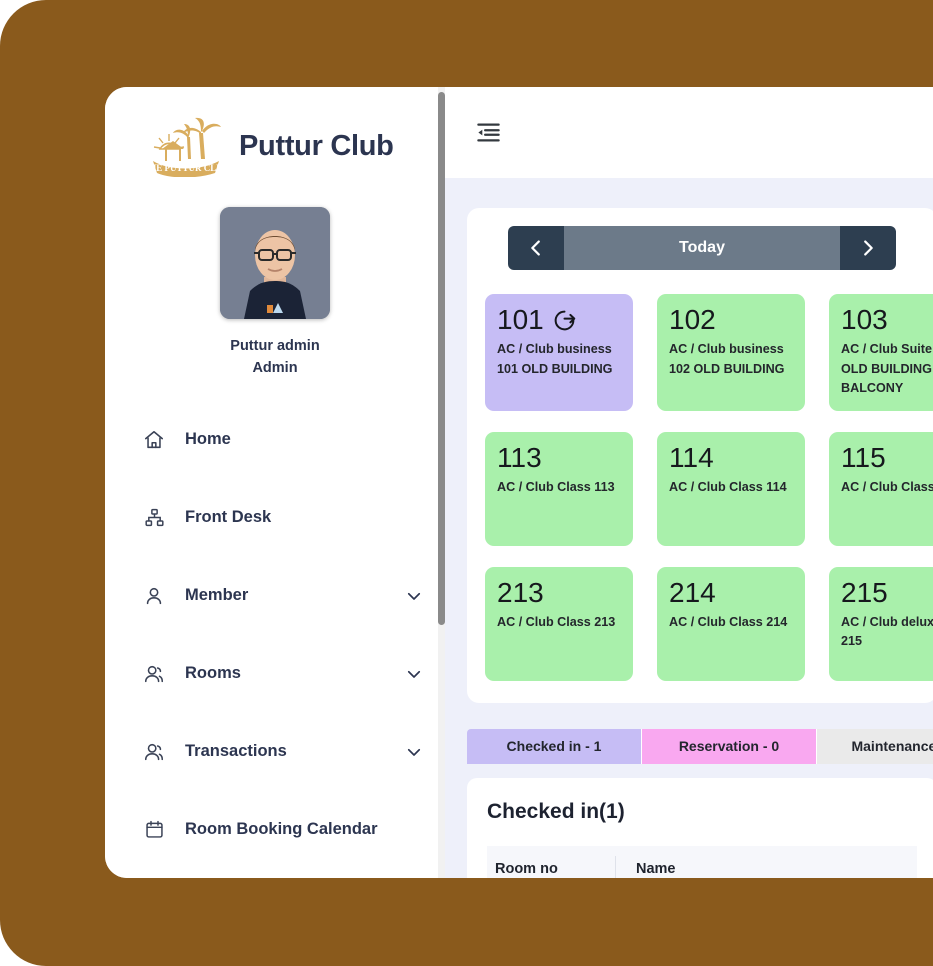  What do you see at coordinates (556, 811) in the screenshot?
I see `checked-in-title: Checked in(1)` at bounding box center [556, 811].